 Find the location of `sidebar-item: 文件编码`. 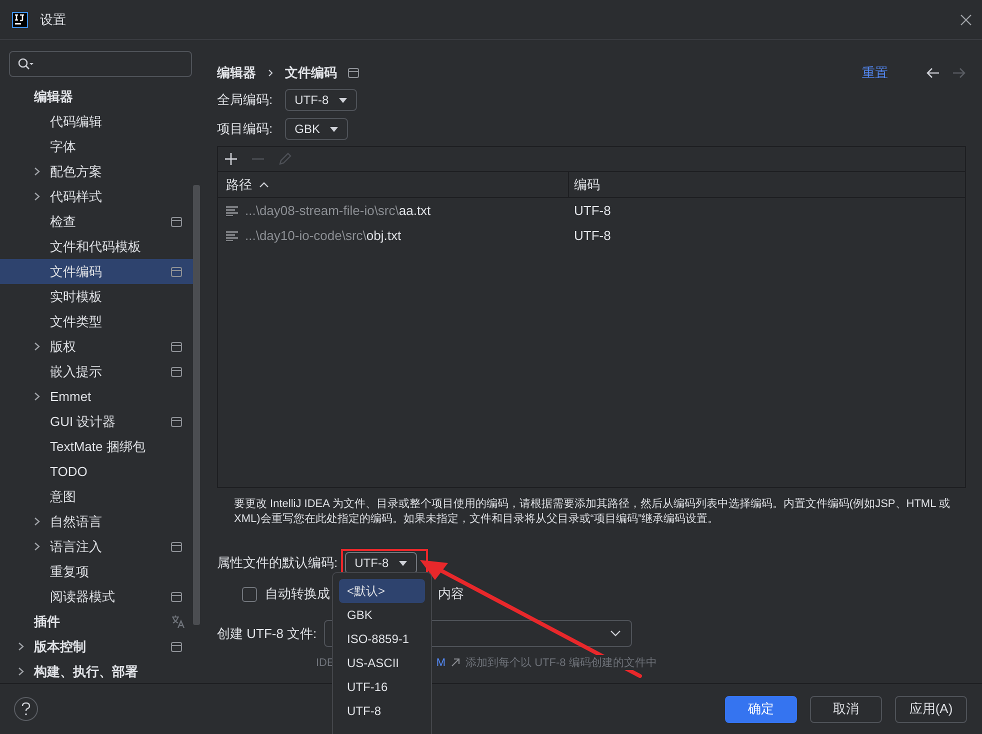

sidebar-item: 文件编码 is located at coordinates (96, 271).